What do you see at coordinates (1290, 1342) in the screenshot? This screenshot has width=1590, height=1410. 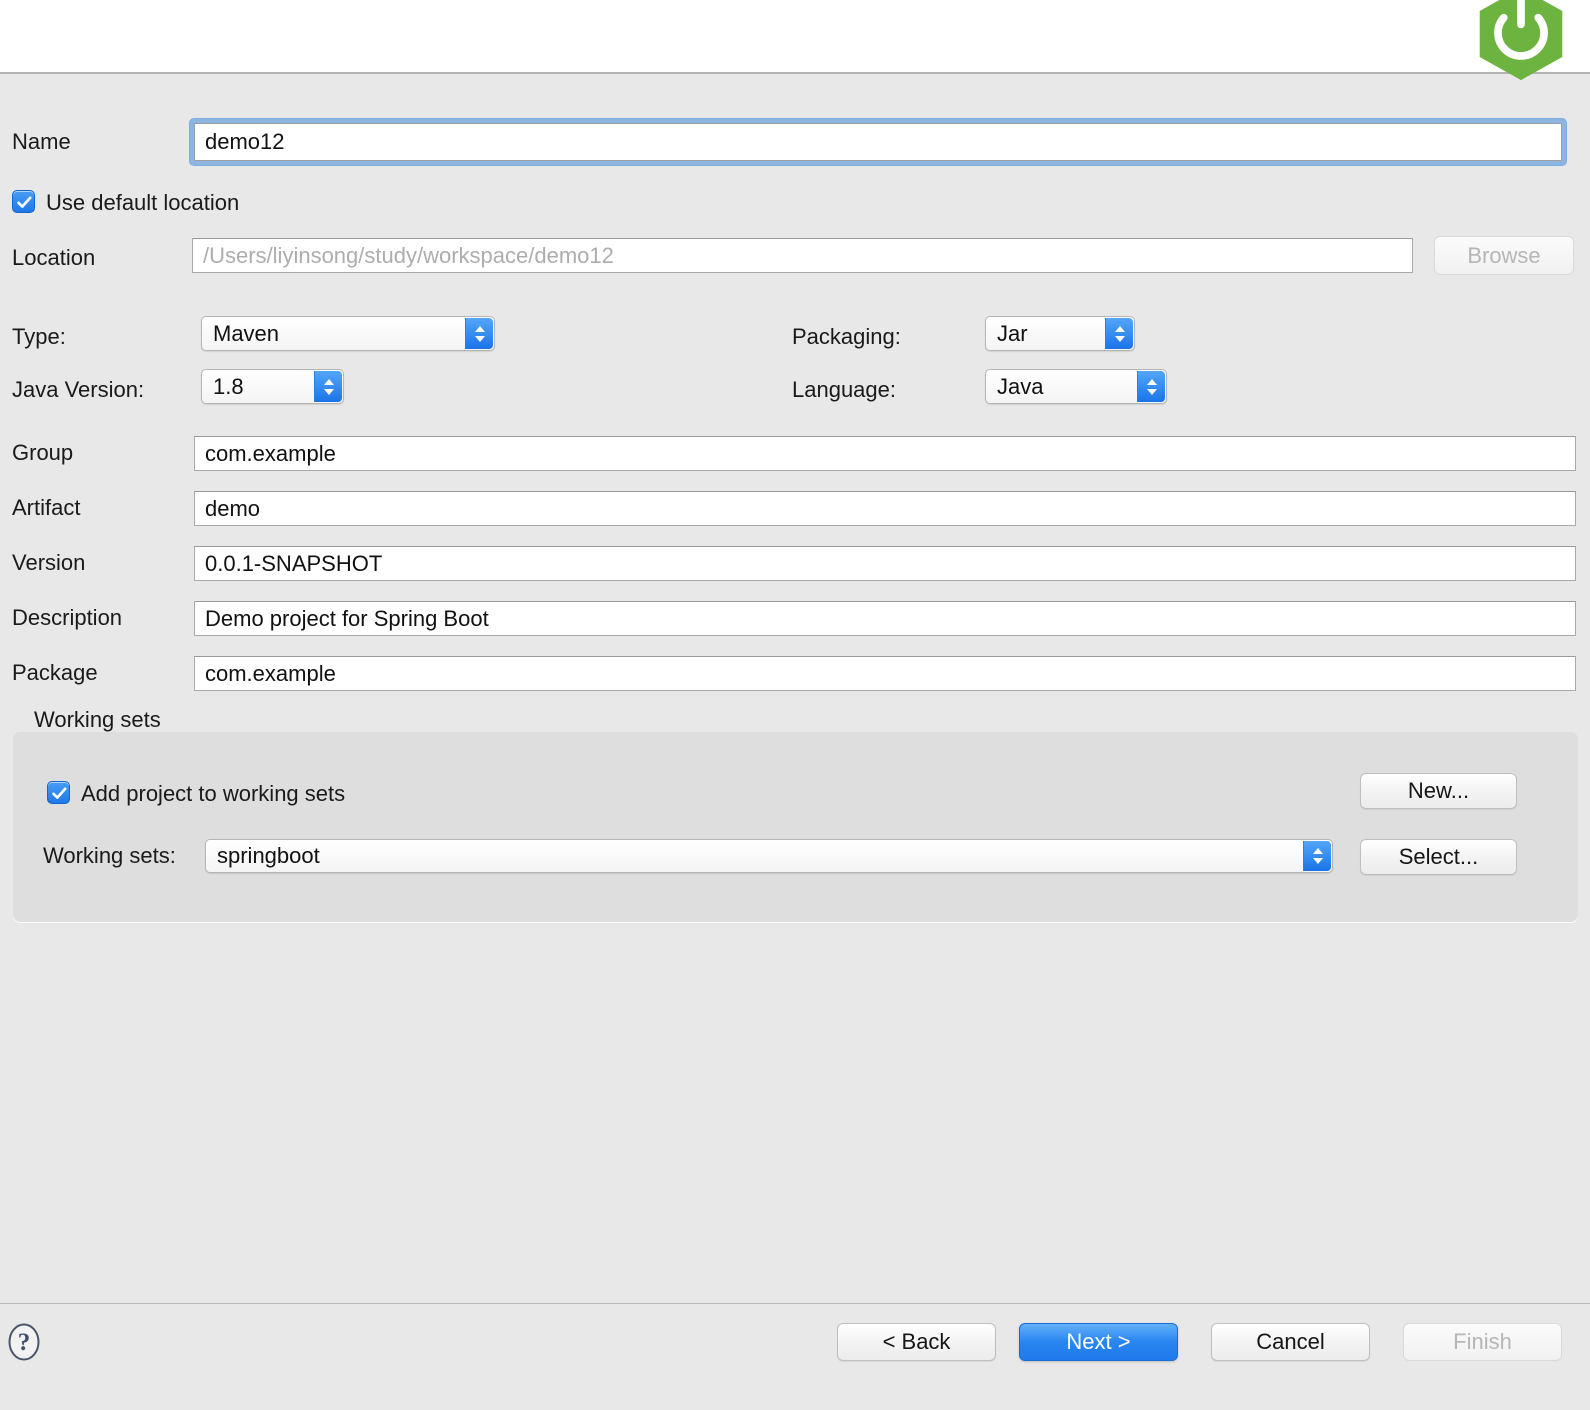 I see `cancel-button: Cancel` at bounding box center [1290, 1342].